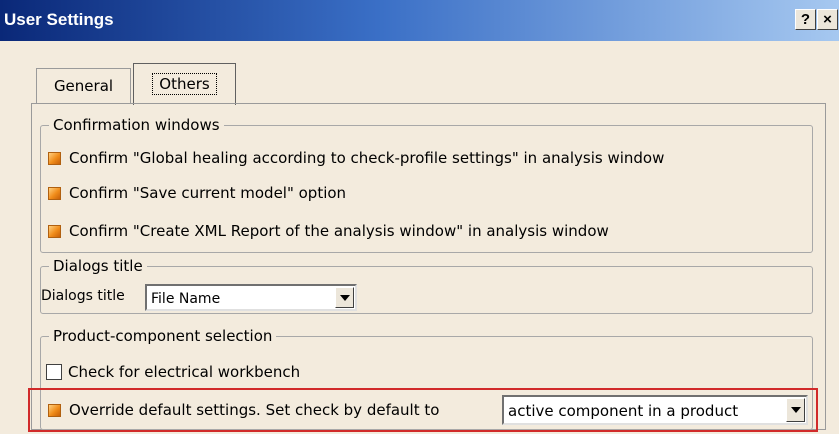 This screenshot has width=839, height=434. I want to click on dialogs-title-value: File Name, so click(186, 299).